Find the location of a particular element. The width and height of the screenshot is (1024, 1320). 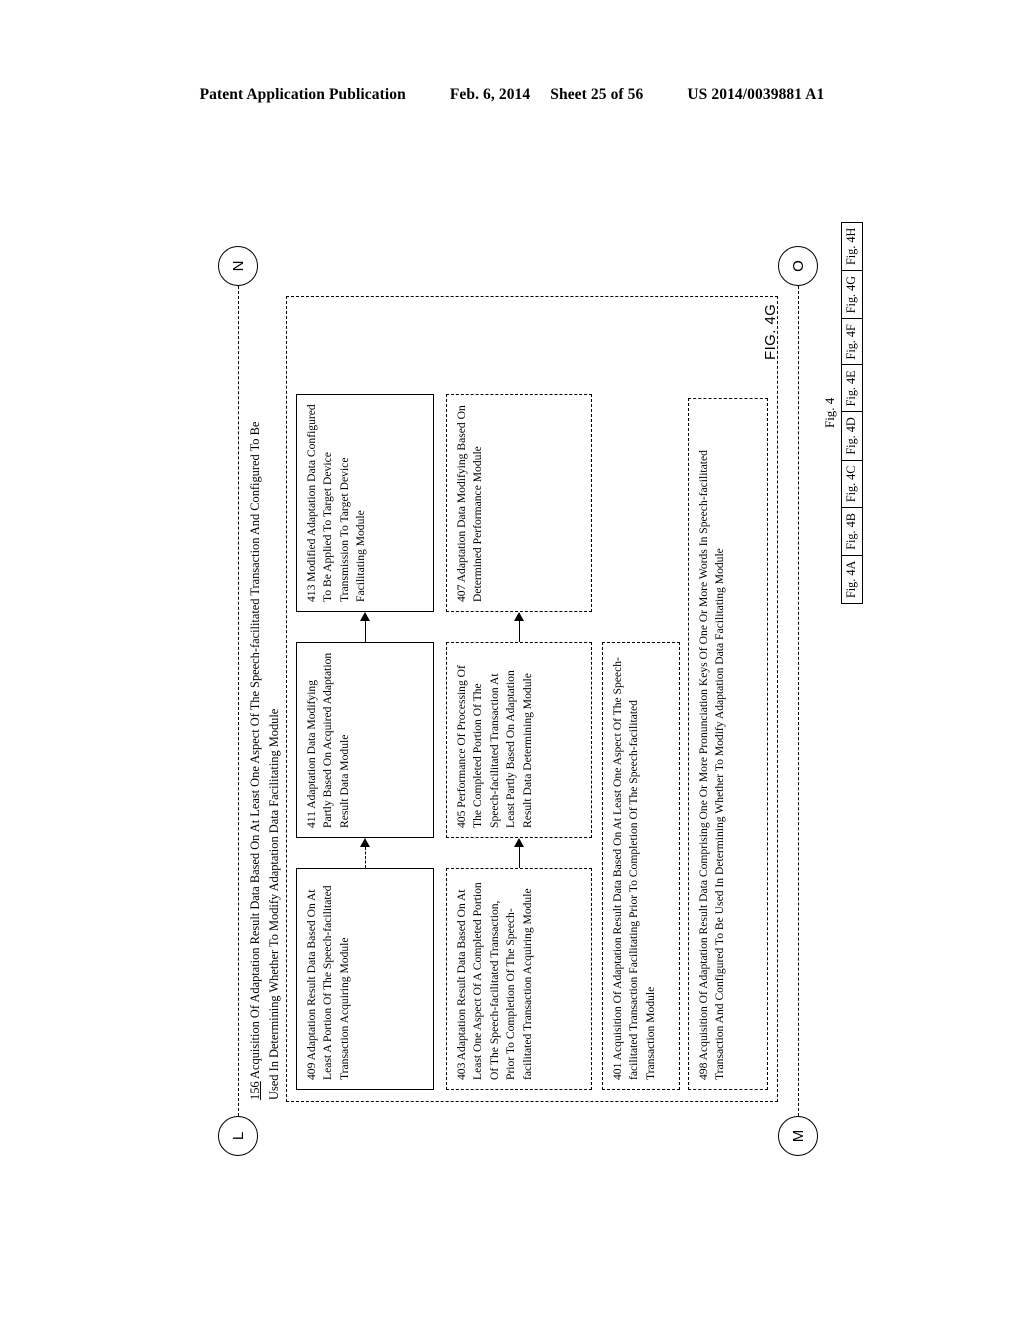

connector-n-label: N is located at coordinates (238, 266).